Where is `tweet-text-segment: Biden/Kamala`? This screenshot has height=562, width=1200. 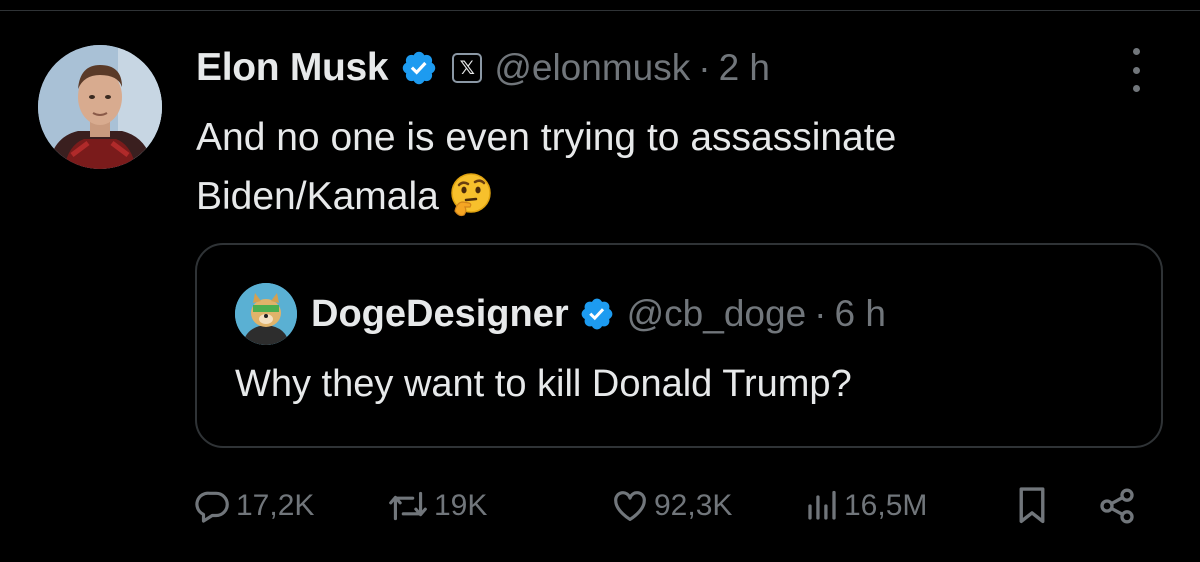 tweet-text-segment: Biden/Kamala is located at coordinates (317, 196).